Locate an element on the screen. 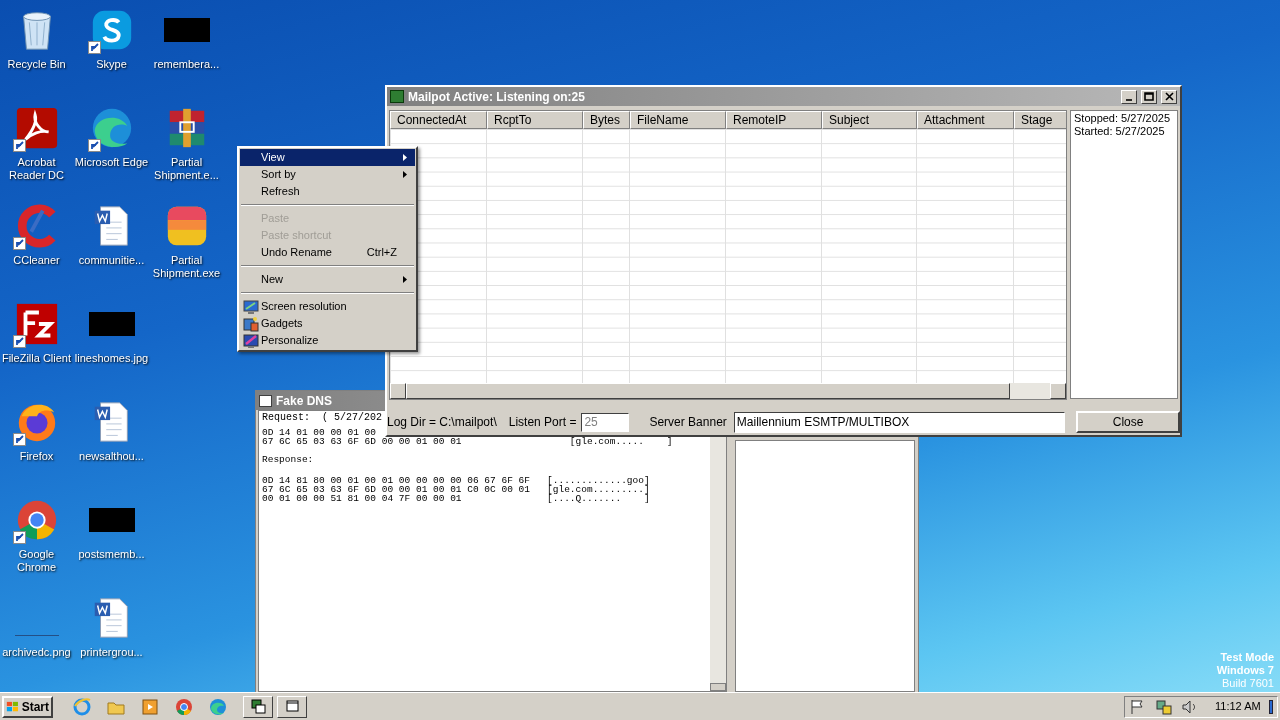  network-icon is located at coordinates (1164, 706).